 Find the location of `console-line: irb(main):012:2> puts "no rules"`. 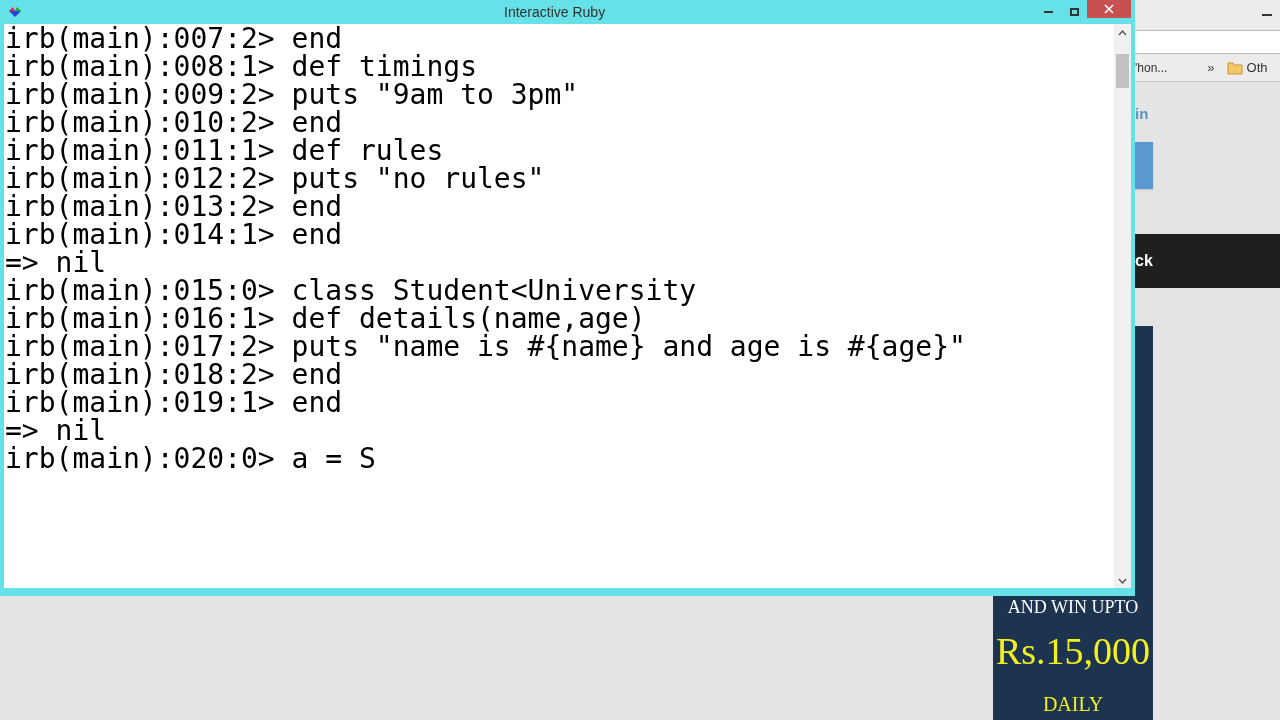

console-line: irb(main):012:2> puts "no rules" is located at coordinates (275, 179).